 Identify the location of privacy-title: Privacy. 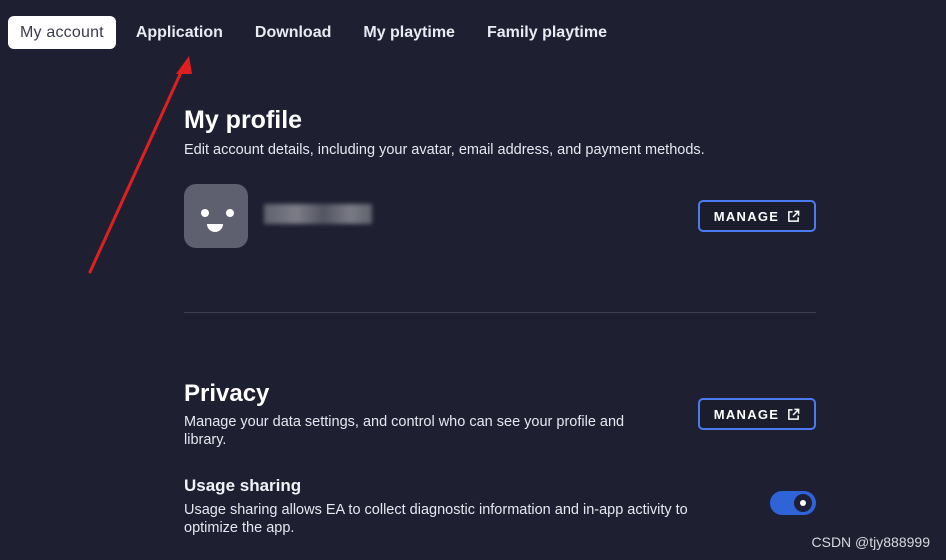
(227, 393).